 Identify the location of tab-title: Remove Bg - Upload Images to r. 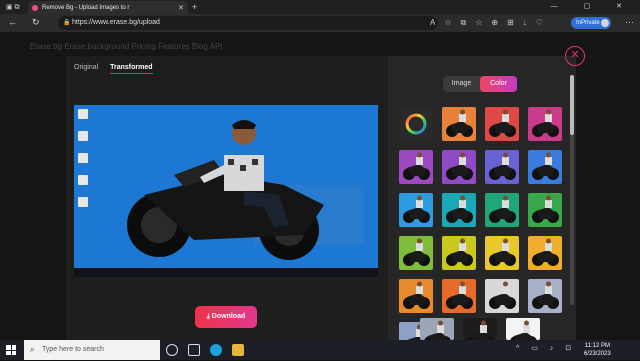
(86, 7).